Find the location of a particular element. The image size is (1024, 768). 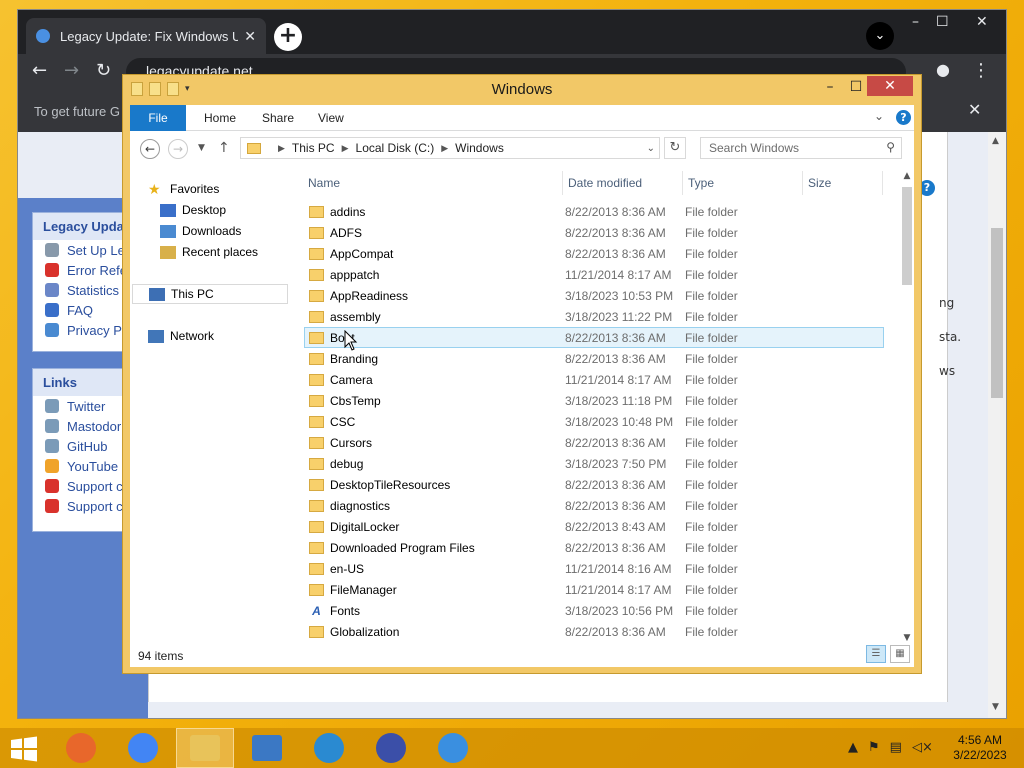

browser-tab: Legacy Update: Fix Windows Update ✕ is located at coordinates (146, 36).